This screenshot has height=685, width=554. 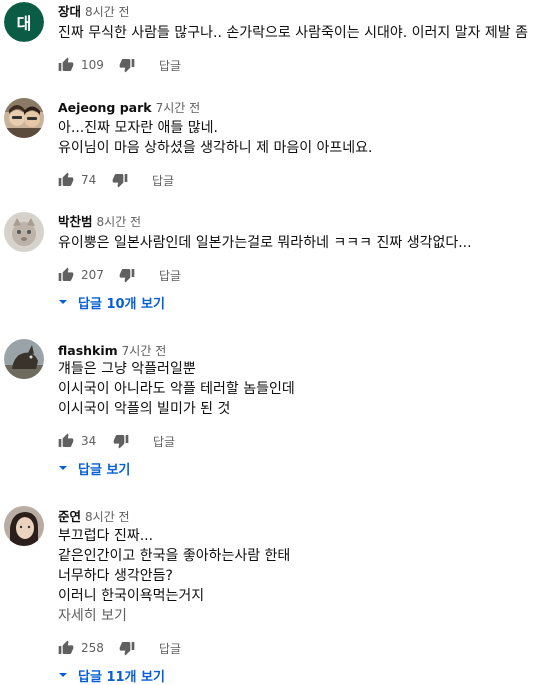 I want to click on comment-actions: 74 답글, so click(x=116, y=180).